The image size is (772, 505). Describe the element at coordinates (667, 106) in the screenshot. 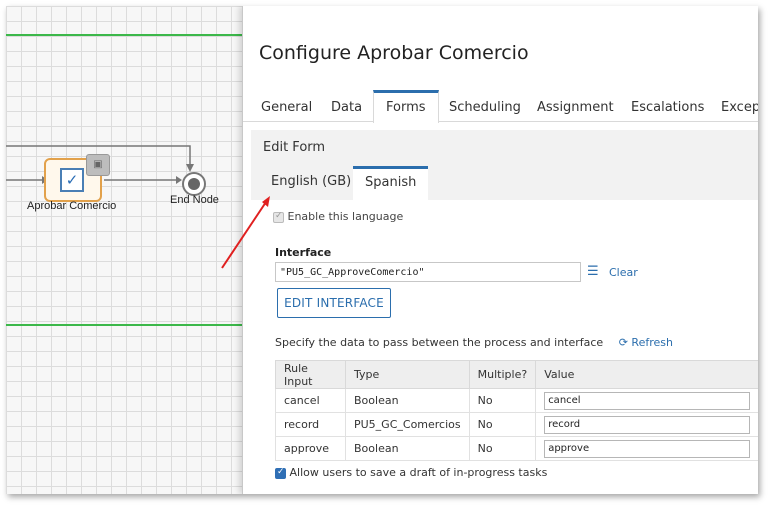

I see `tab-escalations: Escalations` at that location.